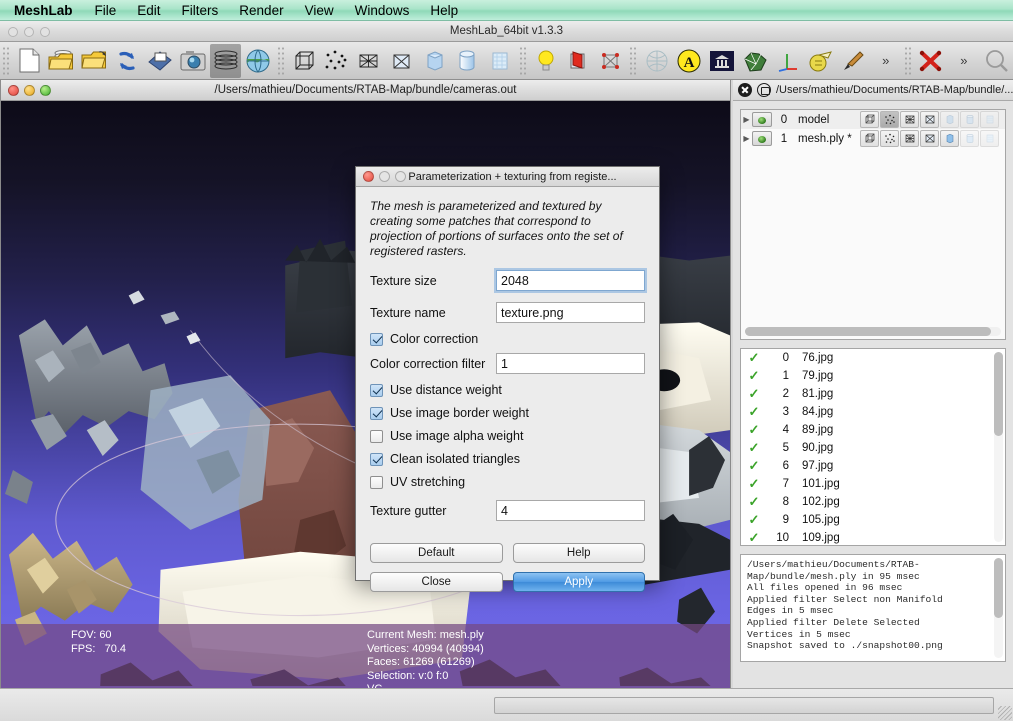 Image resolution: width=1013 pixels, height=721 pixels. I want to click on new-document-icon, so click(29, 61).